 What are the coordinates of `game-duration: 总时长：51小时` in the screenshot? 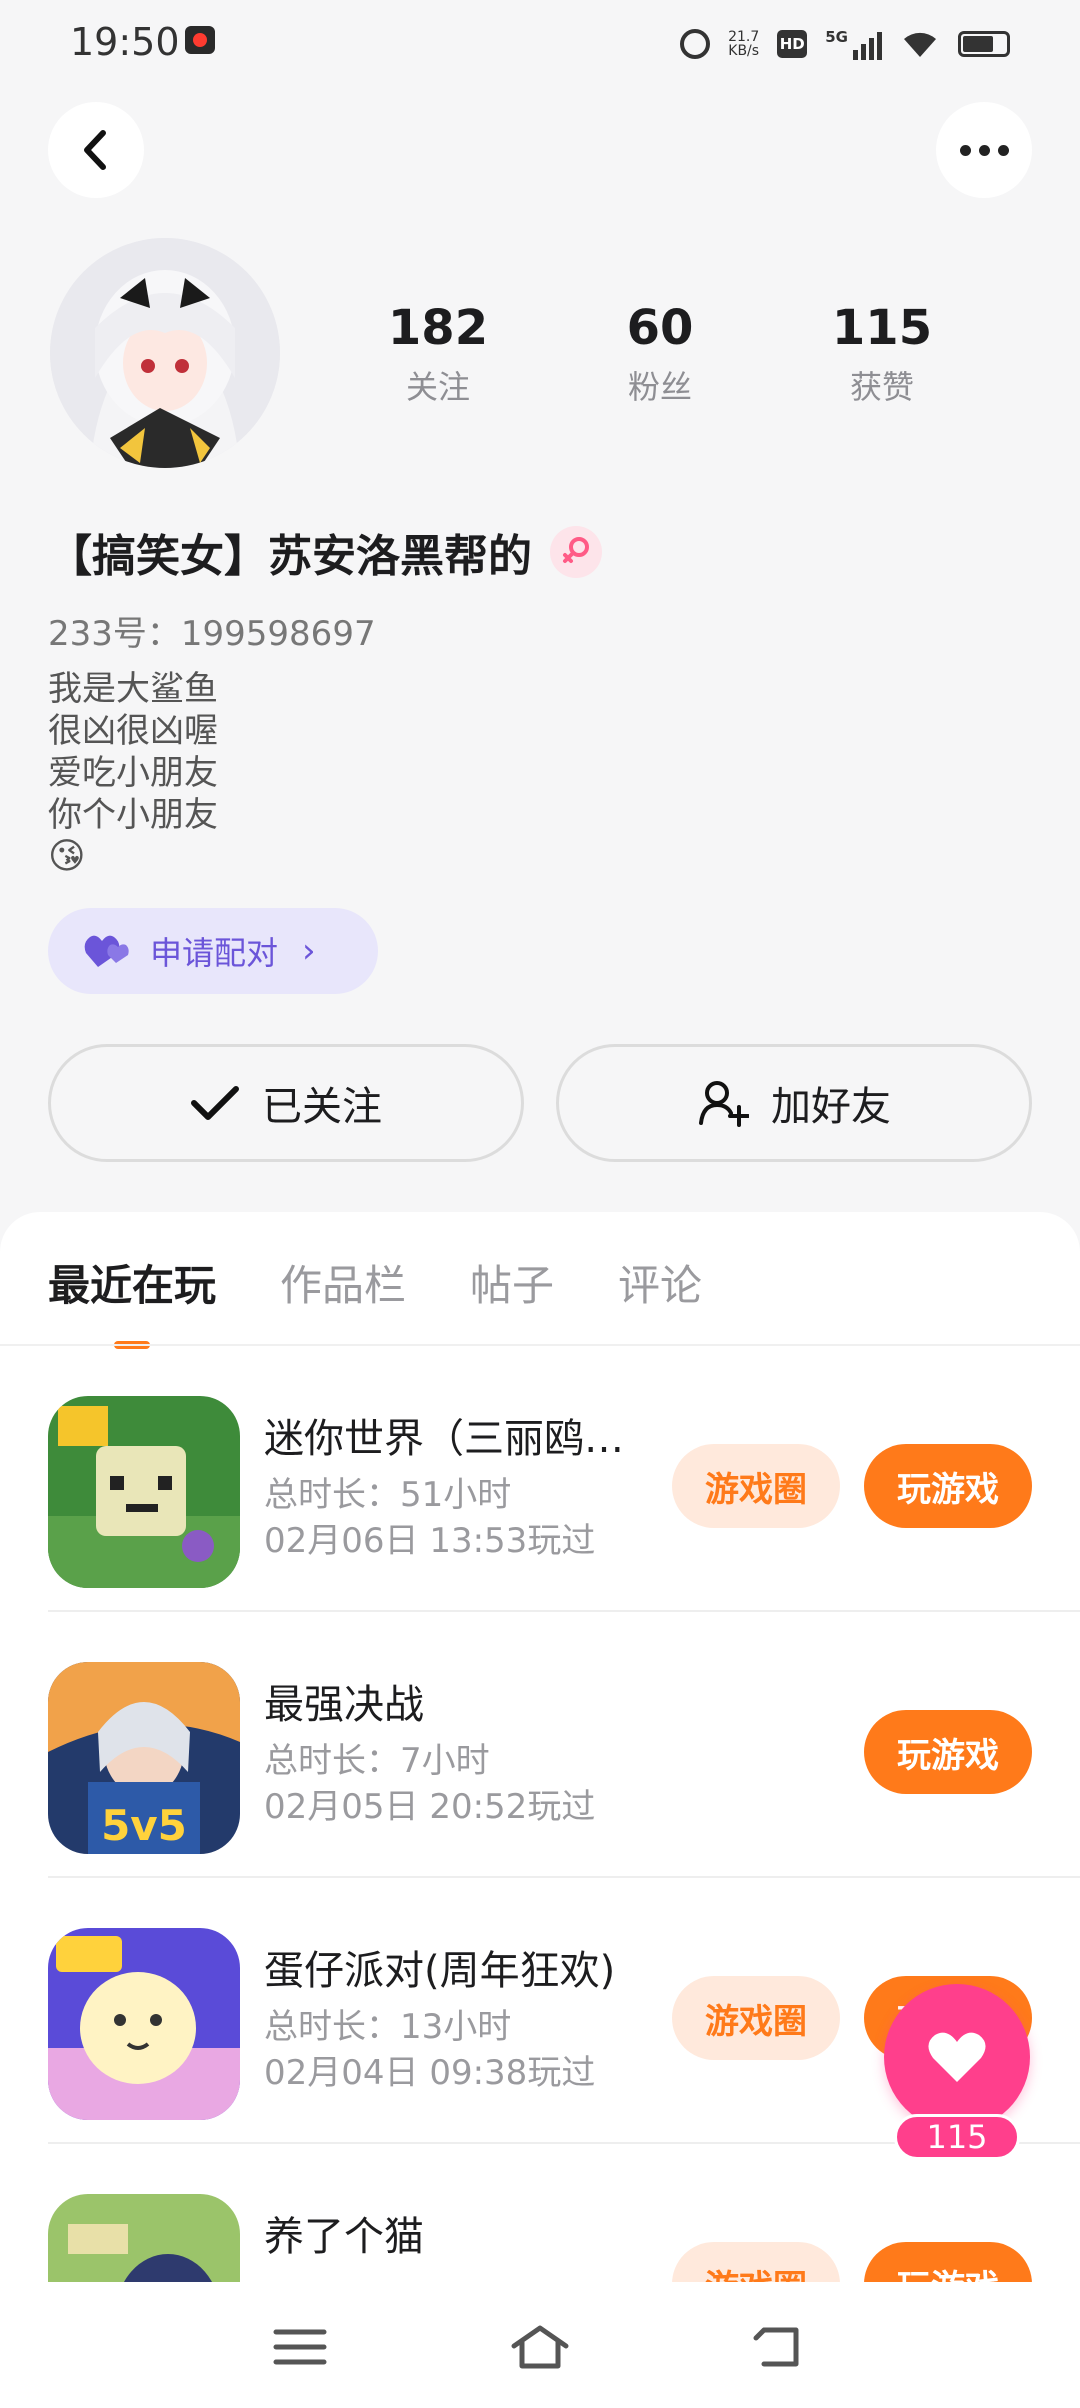 It's located at (388, 1495).